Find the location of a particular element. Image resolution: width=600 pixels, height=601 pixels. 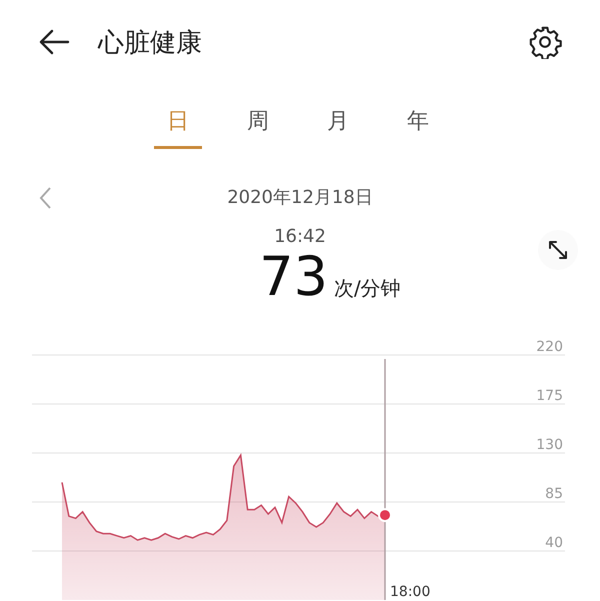

expand-button is located at coordinates (558, 250).